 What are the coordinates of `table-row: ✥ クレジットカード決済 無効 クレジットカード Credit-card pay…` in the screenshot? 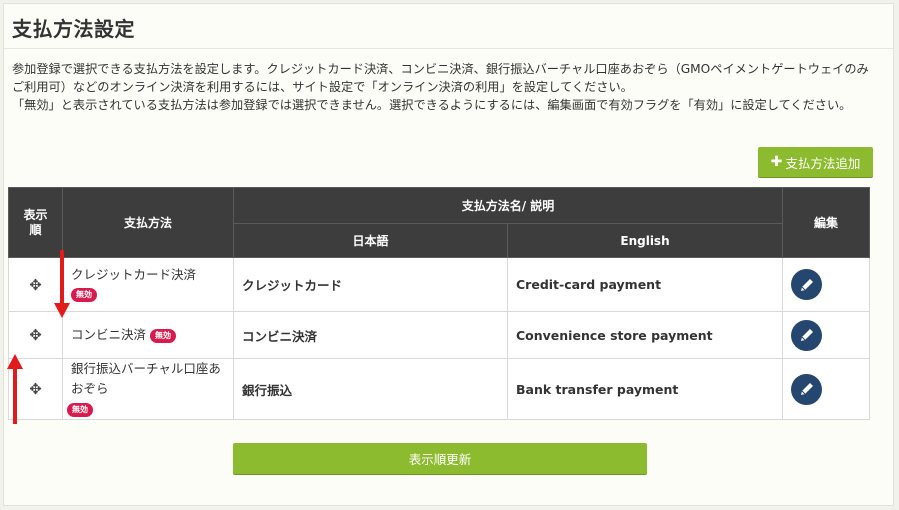 It's located at (439, 284).